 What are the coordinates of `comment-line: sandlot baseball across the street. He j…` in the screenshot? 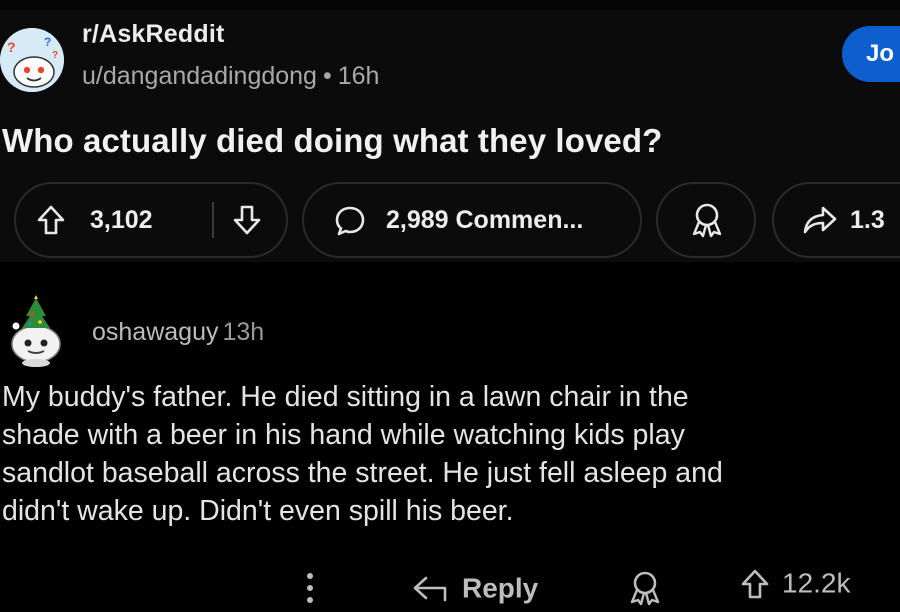 It's located at (362, 473).